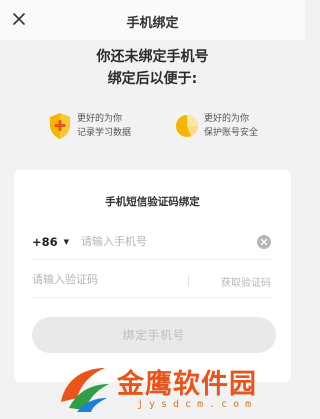 Image resolution: width=320 pixels, height=419 pixels. Describe the element at coordinates (188, 280) in the screenshot. I see `divider` at that location.